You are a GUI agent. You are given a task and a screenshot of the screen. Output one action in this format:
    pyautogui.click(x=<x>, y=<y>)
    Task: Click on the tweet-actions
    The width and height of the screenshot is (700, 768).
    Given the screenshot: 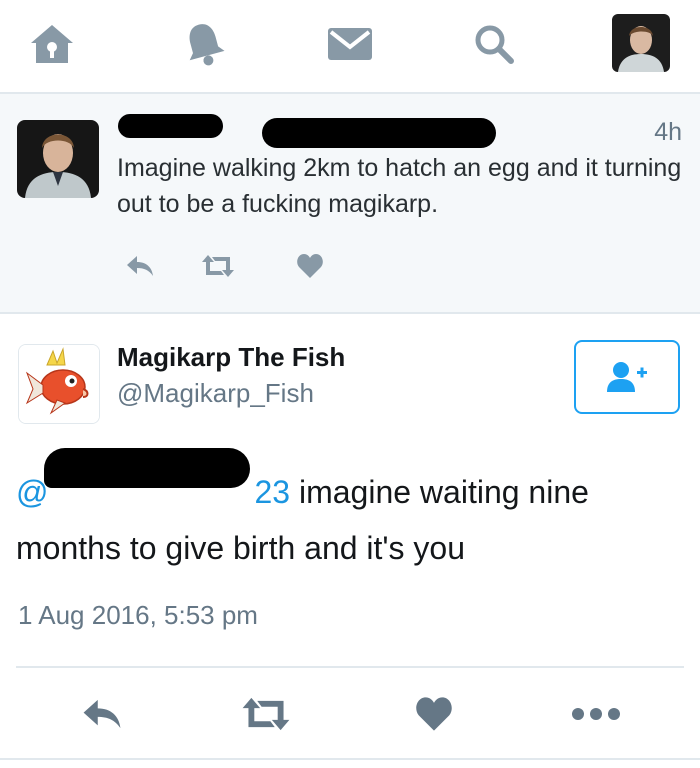 What is the action you would take?
    pyautogui.click(x=350, y=716)
    